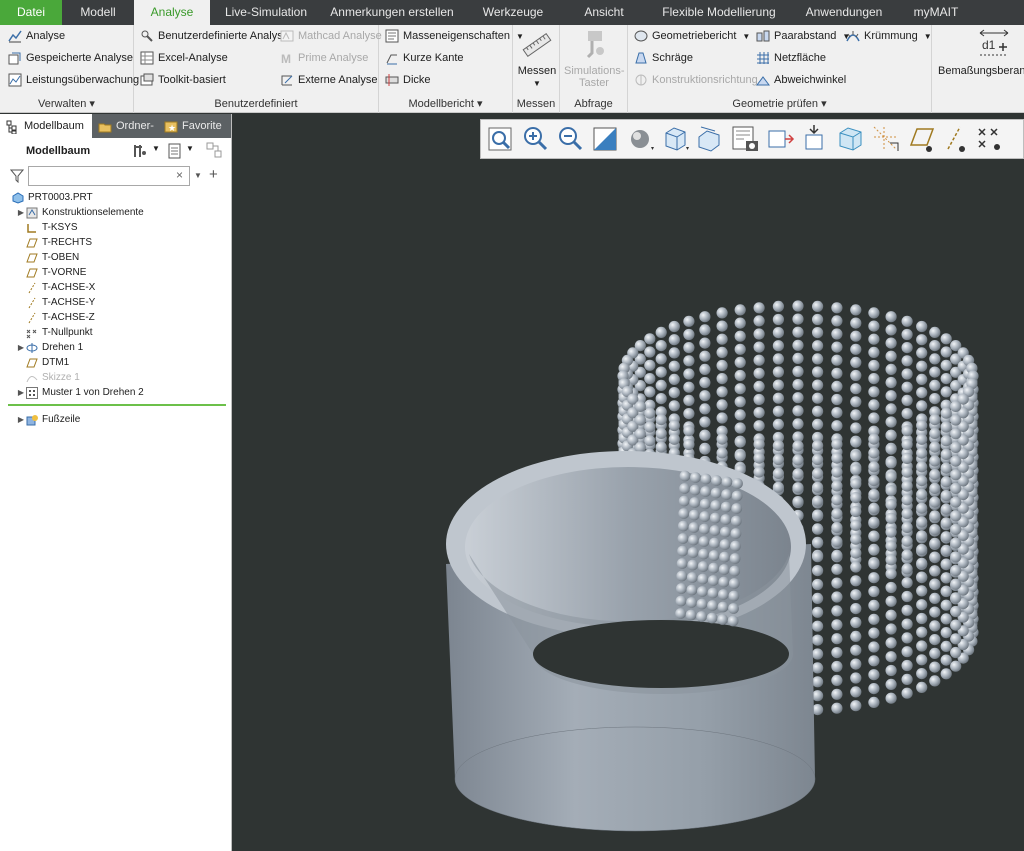  Describe the element at coordinates (692, 36) in the screenshot. I see `geometriebericht-button: Geometriebericht ▼` at that location.